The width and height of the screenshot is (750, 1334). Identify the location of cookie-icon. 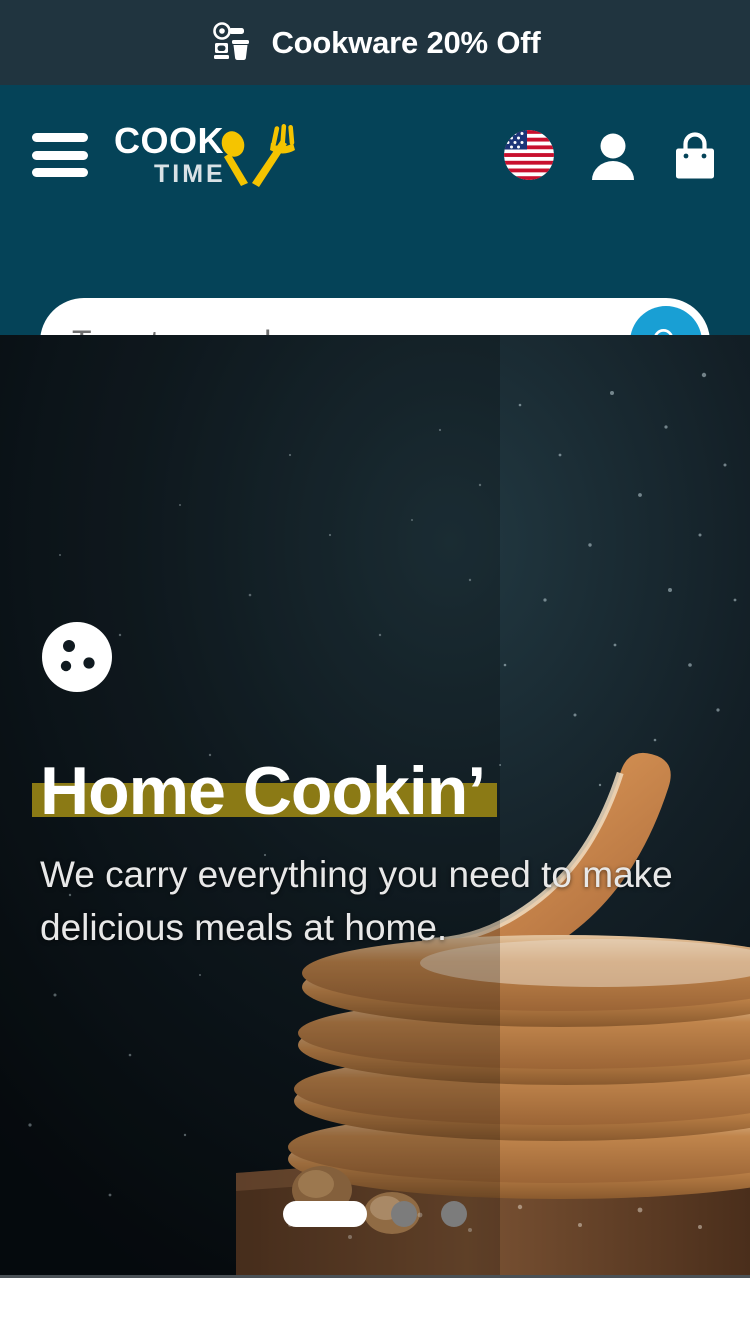
(77, 657).